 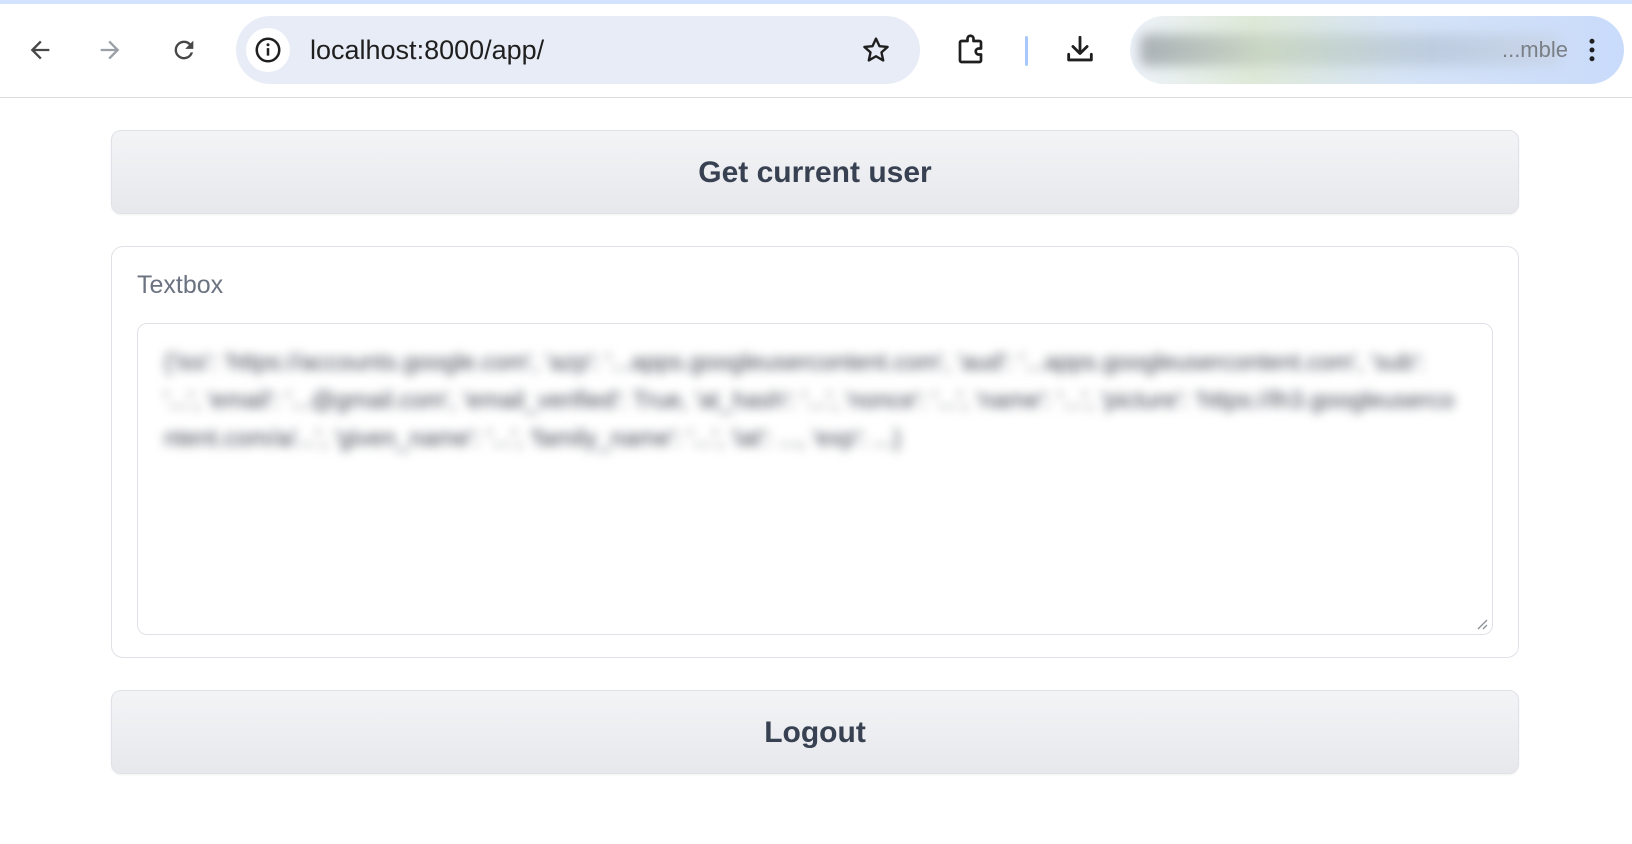 I want to click on browser-menu-button, so click(x=1592, y=50).